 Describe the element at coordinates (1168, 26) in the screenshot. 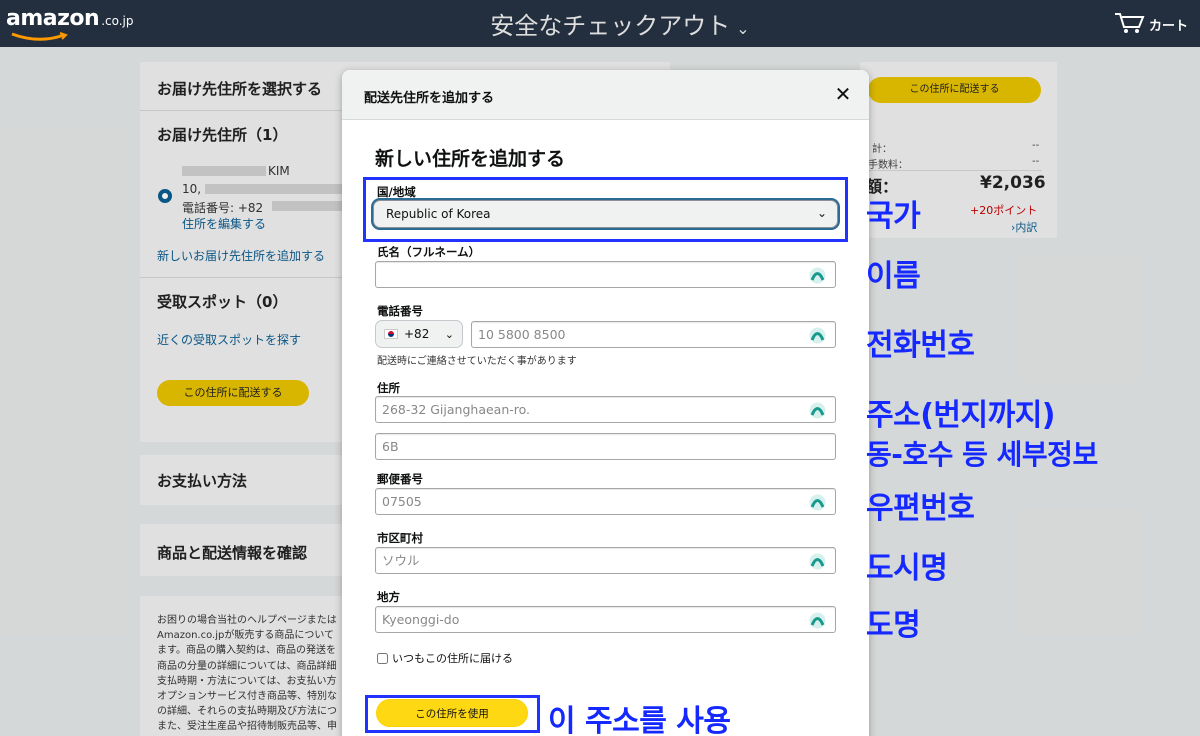

I see `cart-label: カート` at that location.